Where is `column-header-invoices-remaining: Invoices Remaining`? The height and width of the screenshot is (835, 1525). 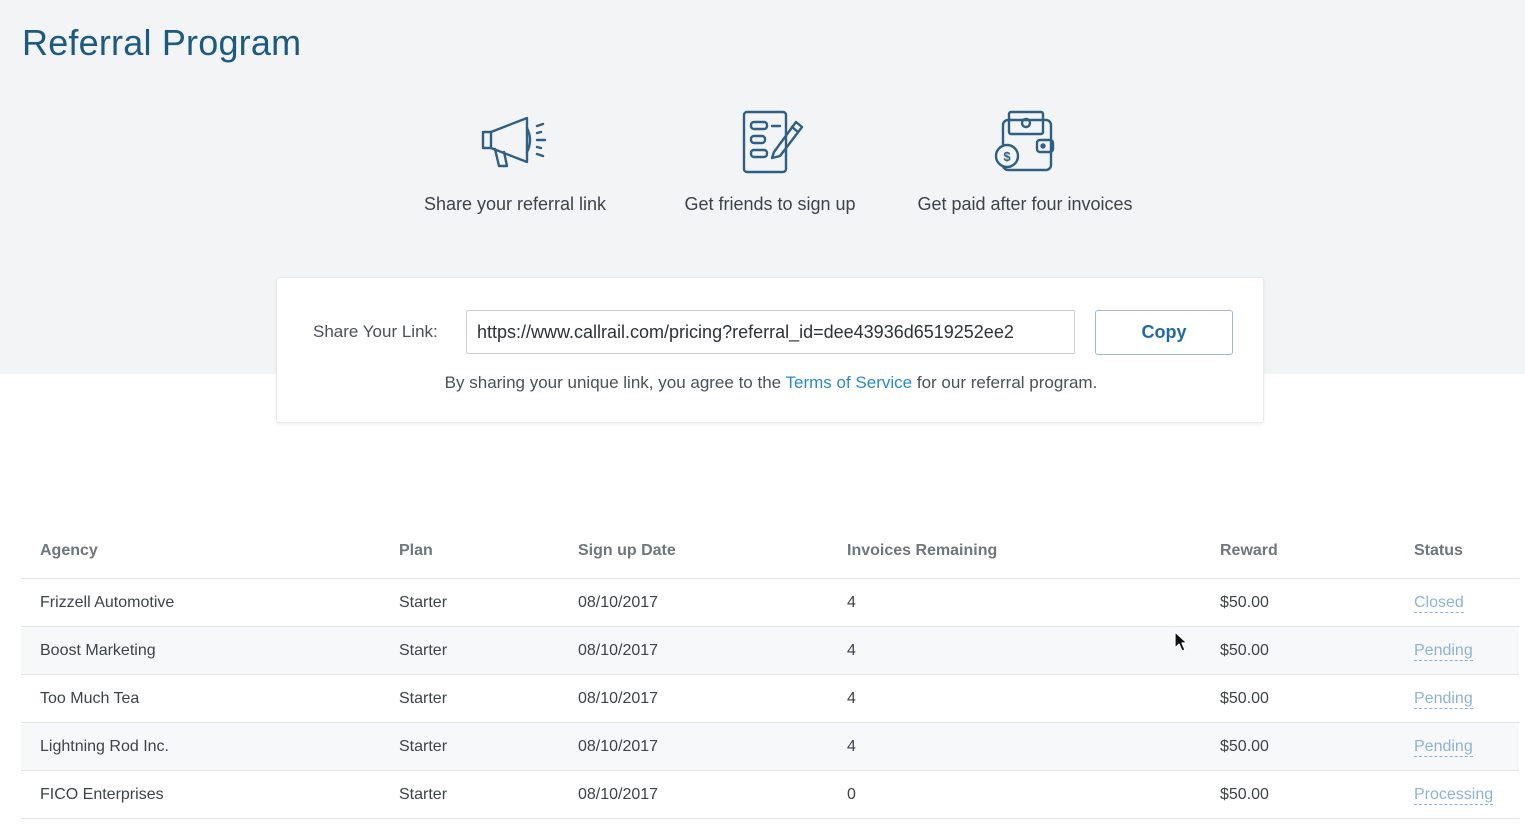 column-header-invoices-remaining: Invoices Remaining is located at coordinates (1033, 551).